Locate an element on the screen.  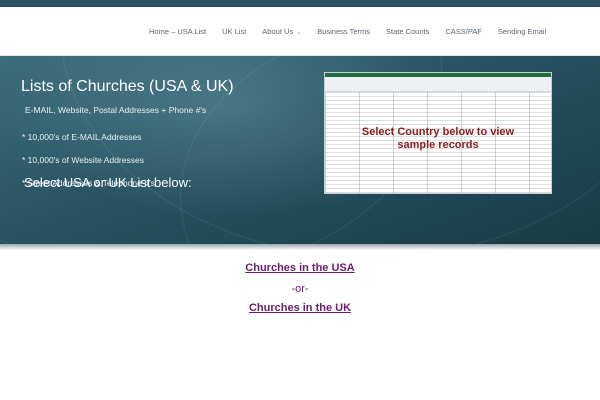
nav-item-label: About Us is located at coordinates (278, 31).